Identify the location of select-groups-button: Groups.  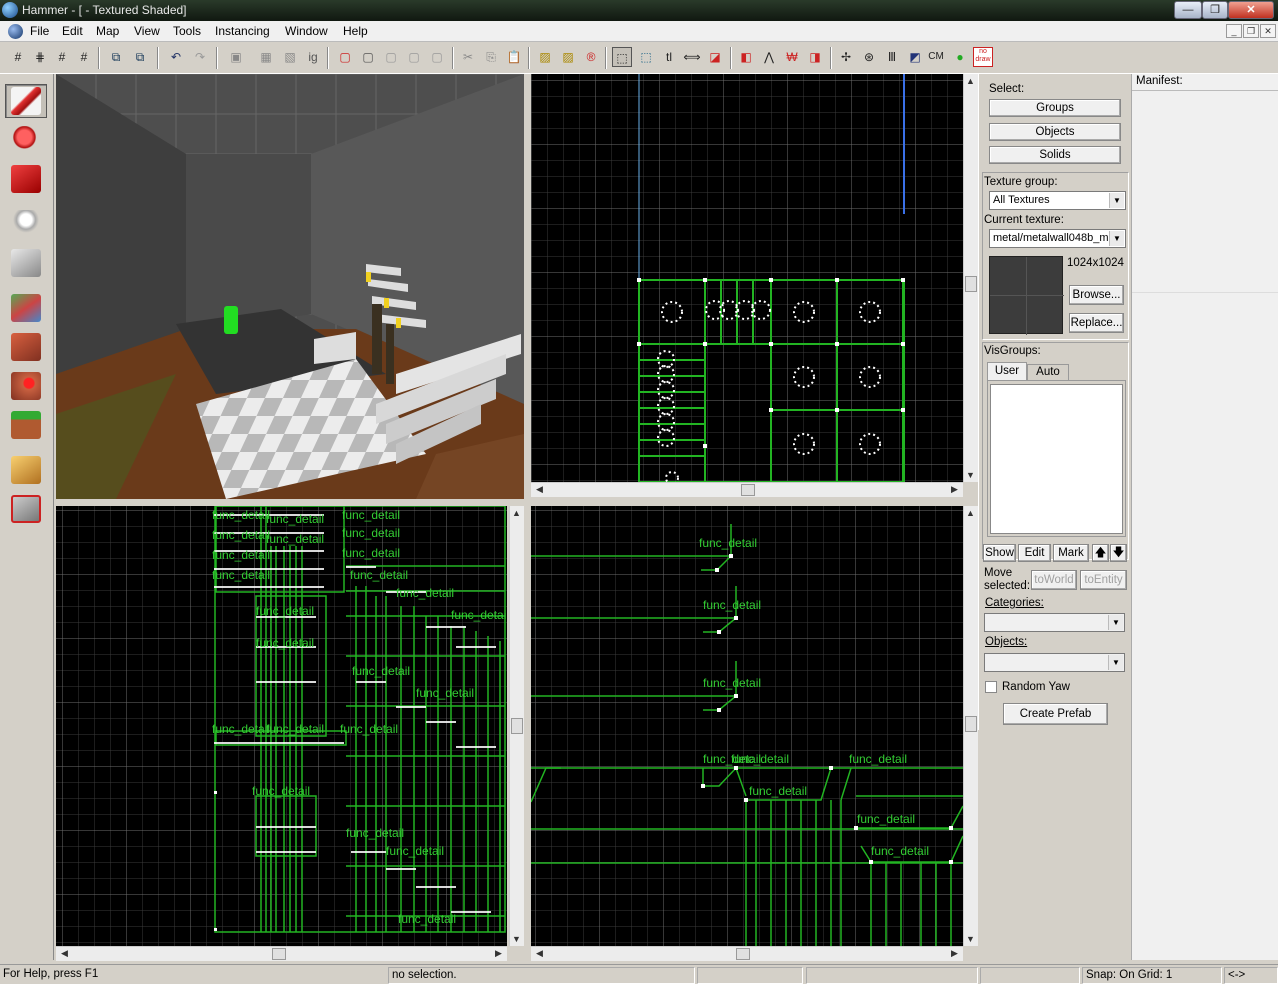
(1055, 108).